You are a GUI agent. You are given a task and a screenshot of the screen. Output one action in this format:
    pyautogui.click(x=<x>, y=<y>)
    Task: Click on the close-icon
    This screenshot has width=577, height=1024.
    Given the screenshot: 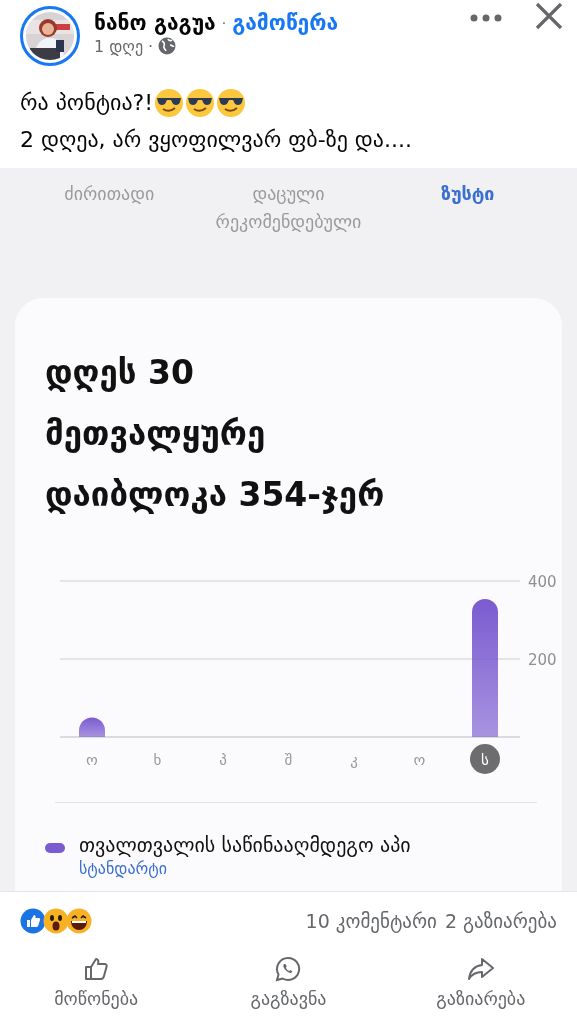 What is the action you would take?
    pyautogui.click(x=549, y=16)
    